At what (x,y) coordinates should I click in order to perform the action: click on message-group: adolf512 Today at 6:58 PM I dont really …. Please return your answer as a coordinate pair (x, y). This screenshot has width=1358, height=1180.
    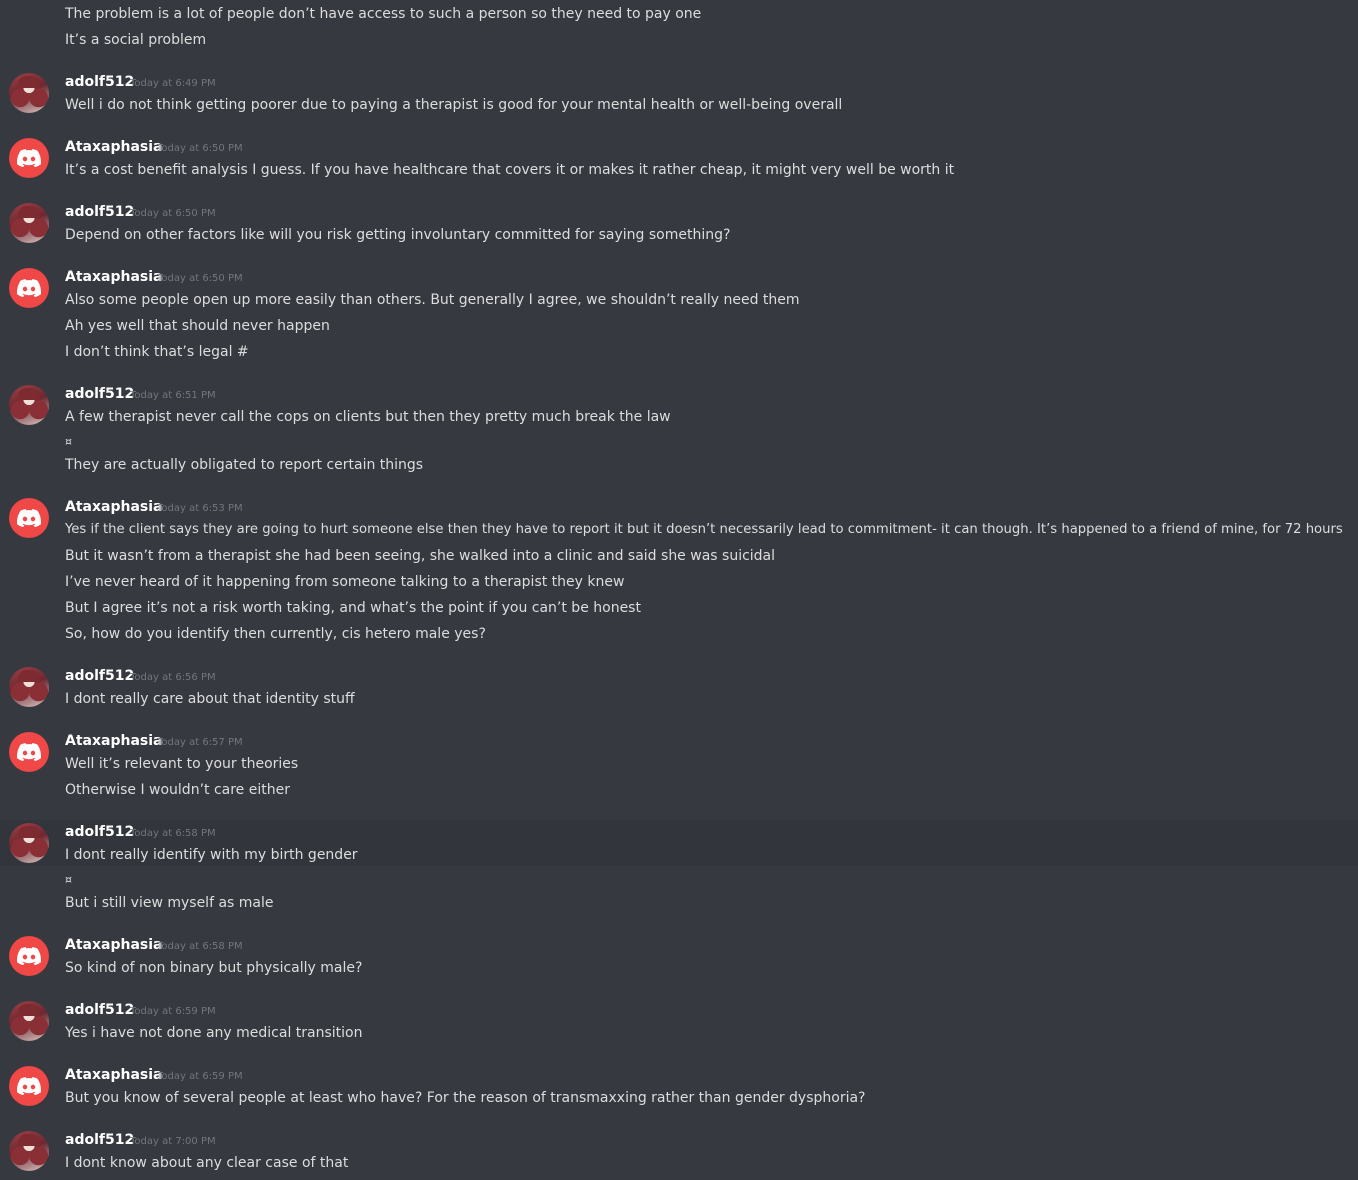
    Looking at the image, I should click on (679, 872).